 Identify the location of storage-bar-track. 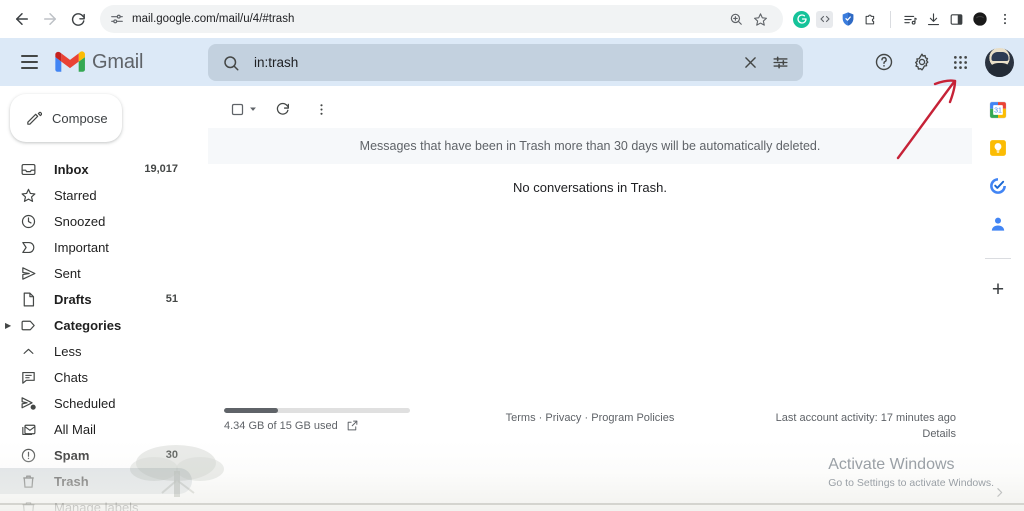
(317, 410).